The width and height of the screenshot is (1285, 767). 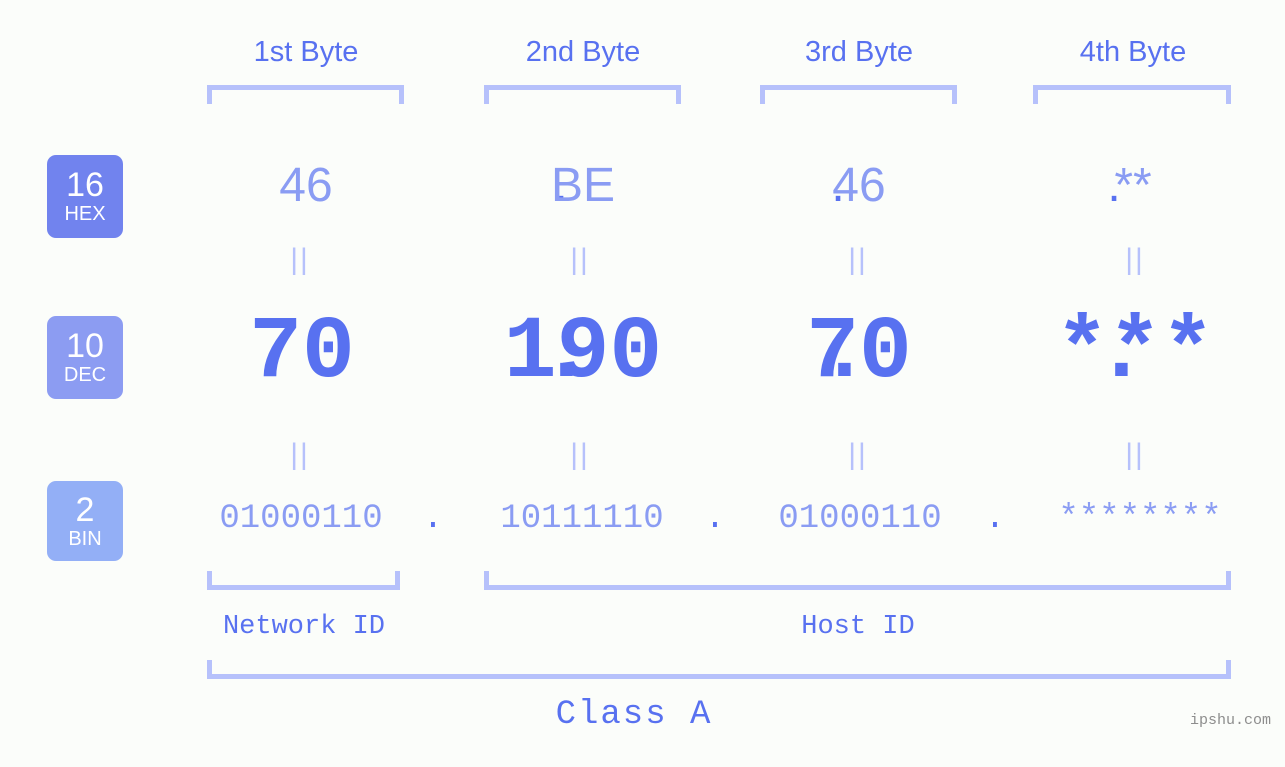 What do you see at coordinates (580, 259) in the screenshot?
I see `equals-mark-hex-dec-2: ||` at bounding box center [580, 259].